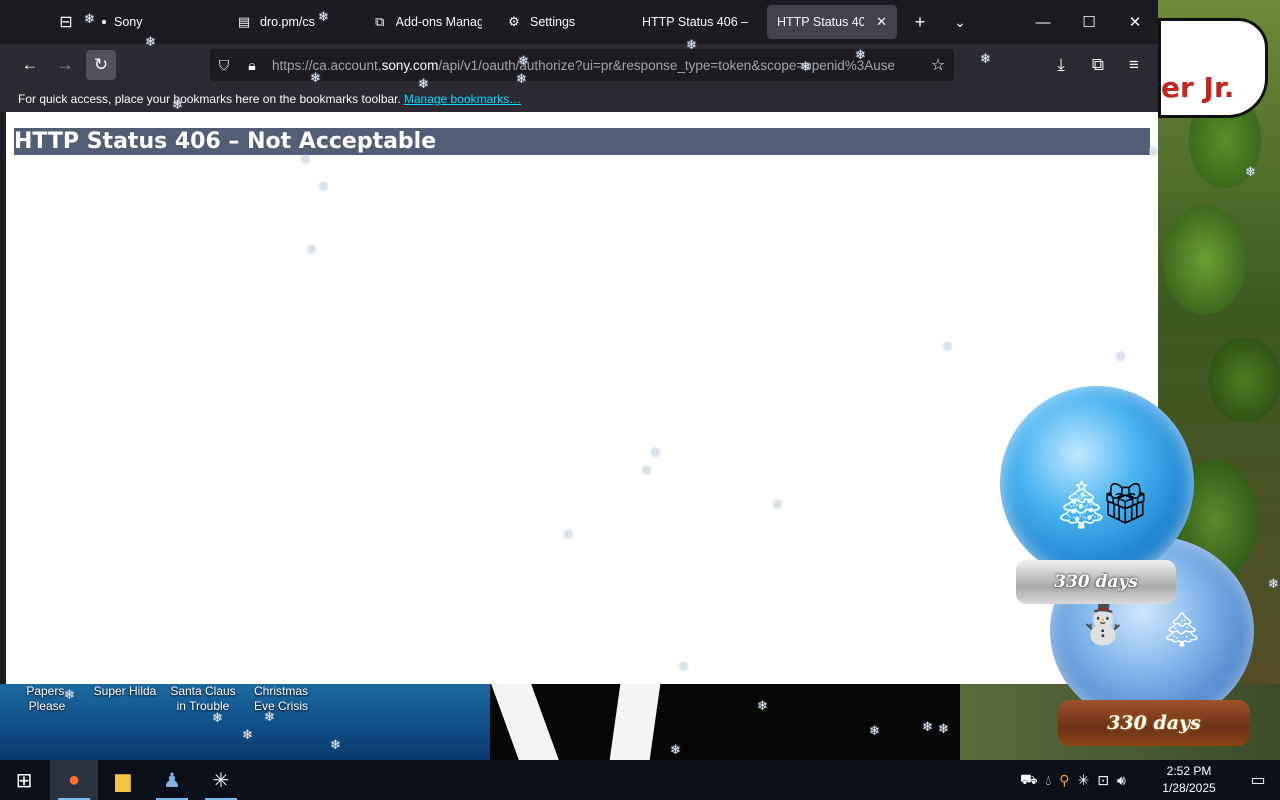 The width and height of the screenshot is (1280, 800). Describe the element at coordinates (1064, 780) in the screenshot. I see `search-icon: ⚲` at that location.